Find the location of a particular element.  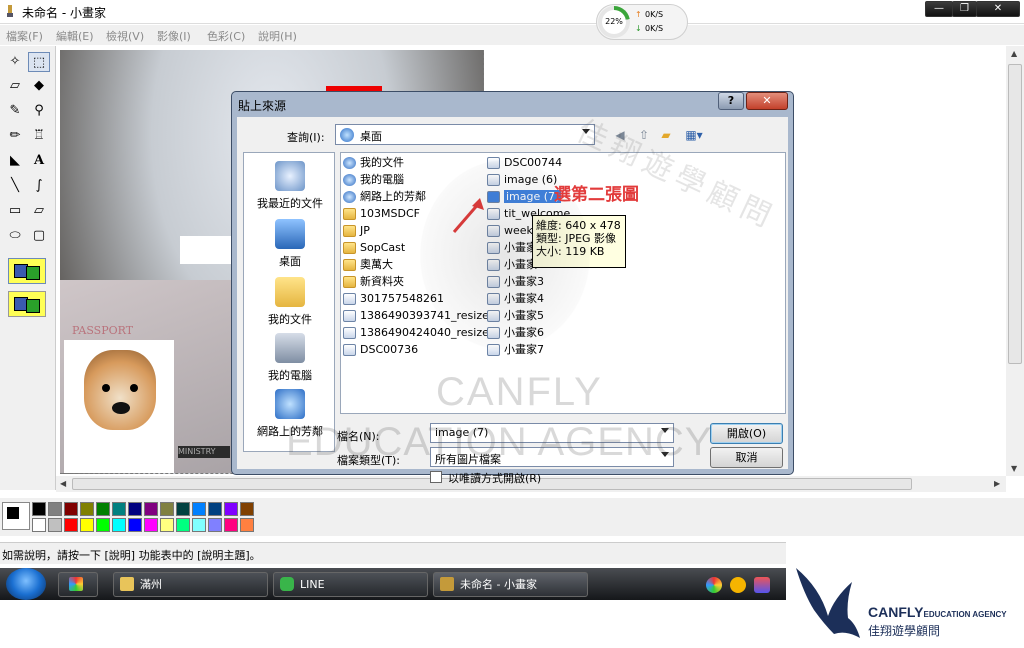

add-tray-icon is located at coordinates (738, 585).